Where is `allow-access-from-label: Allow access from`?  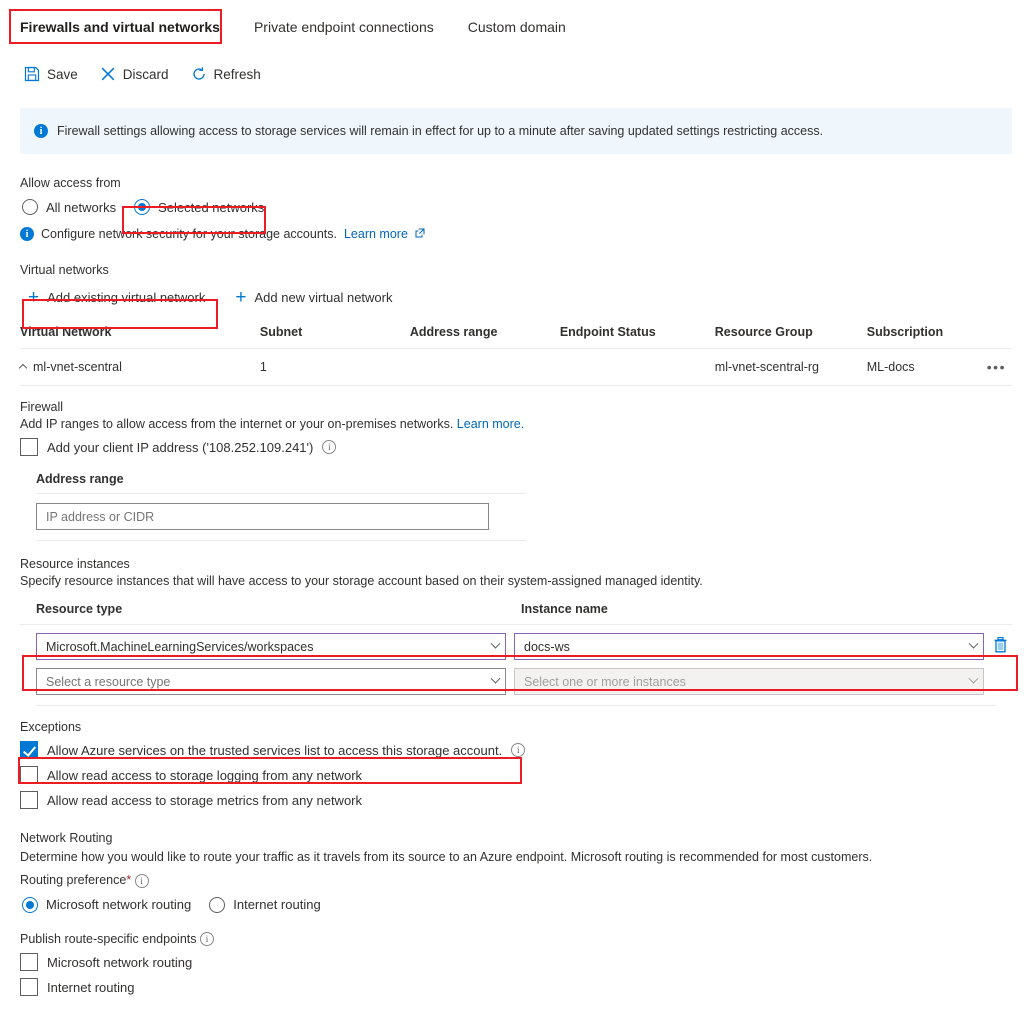
allow-access-from-label: Allow access from is located at coordinates (70, 183).